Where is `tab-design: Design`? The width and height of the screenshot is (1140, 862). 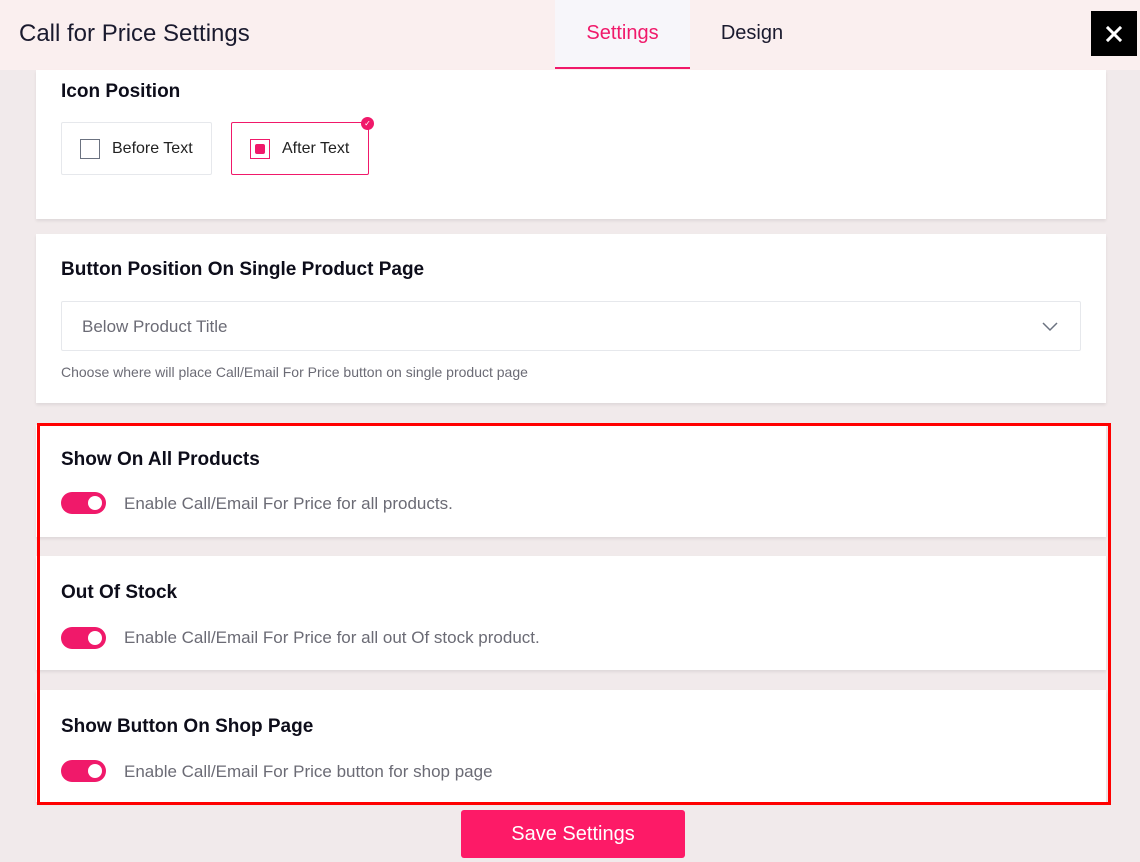 tab-design: Design is located at coordinates (752, 34).